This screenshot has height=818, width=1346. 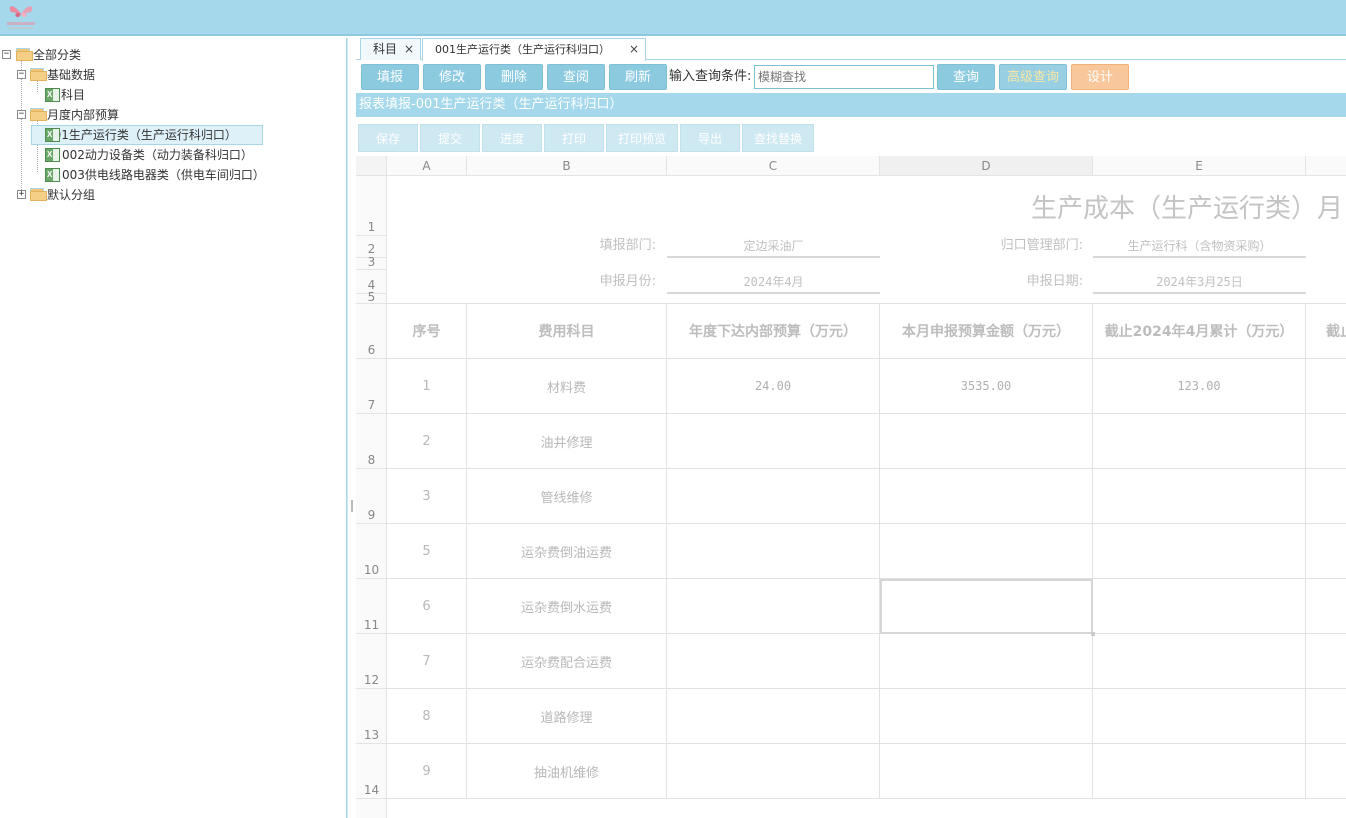 What do you see at coordinates (371, 206) in the screenshot?
I see `row-header: 1` at bounding box center [371, 206].